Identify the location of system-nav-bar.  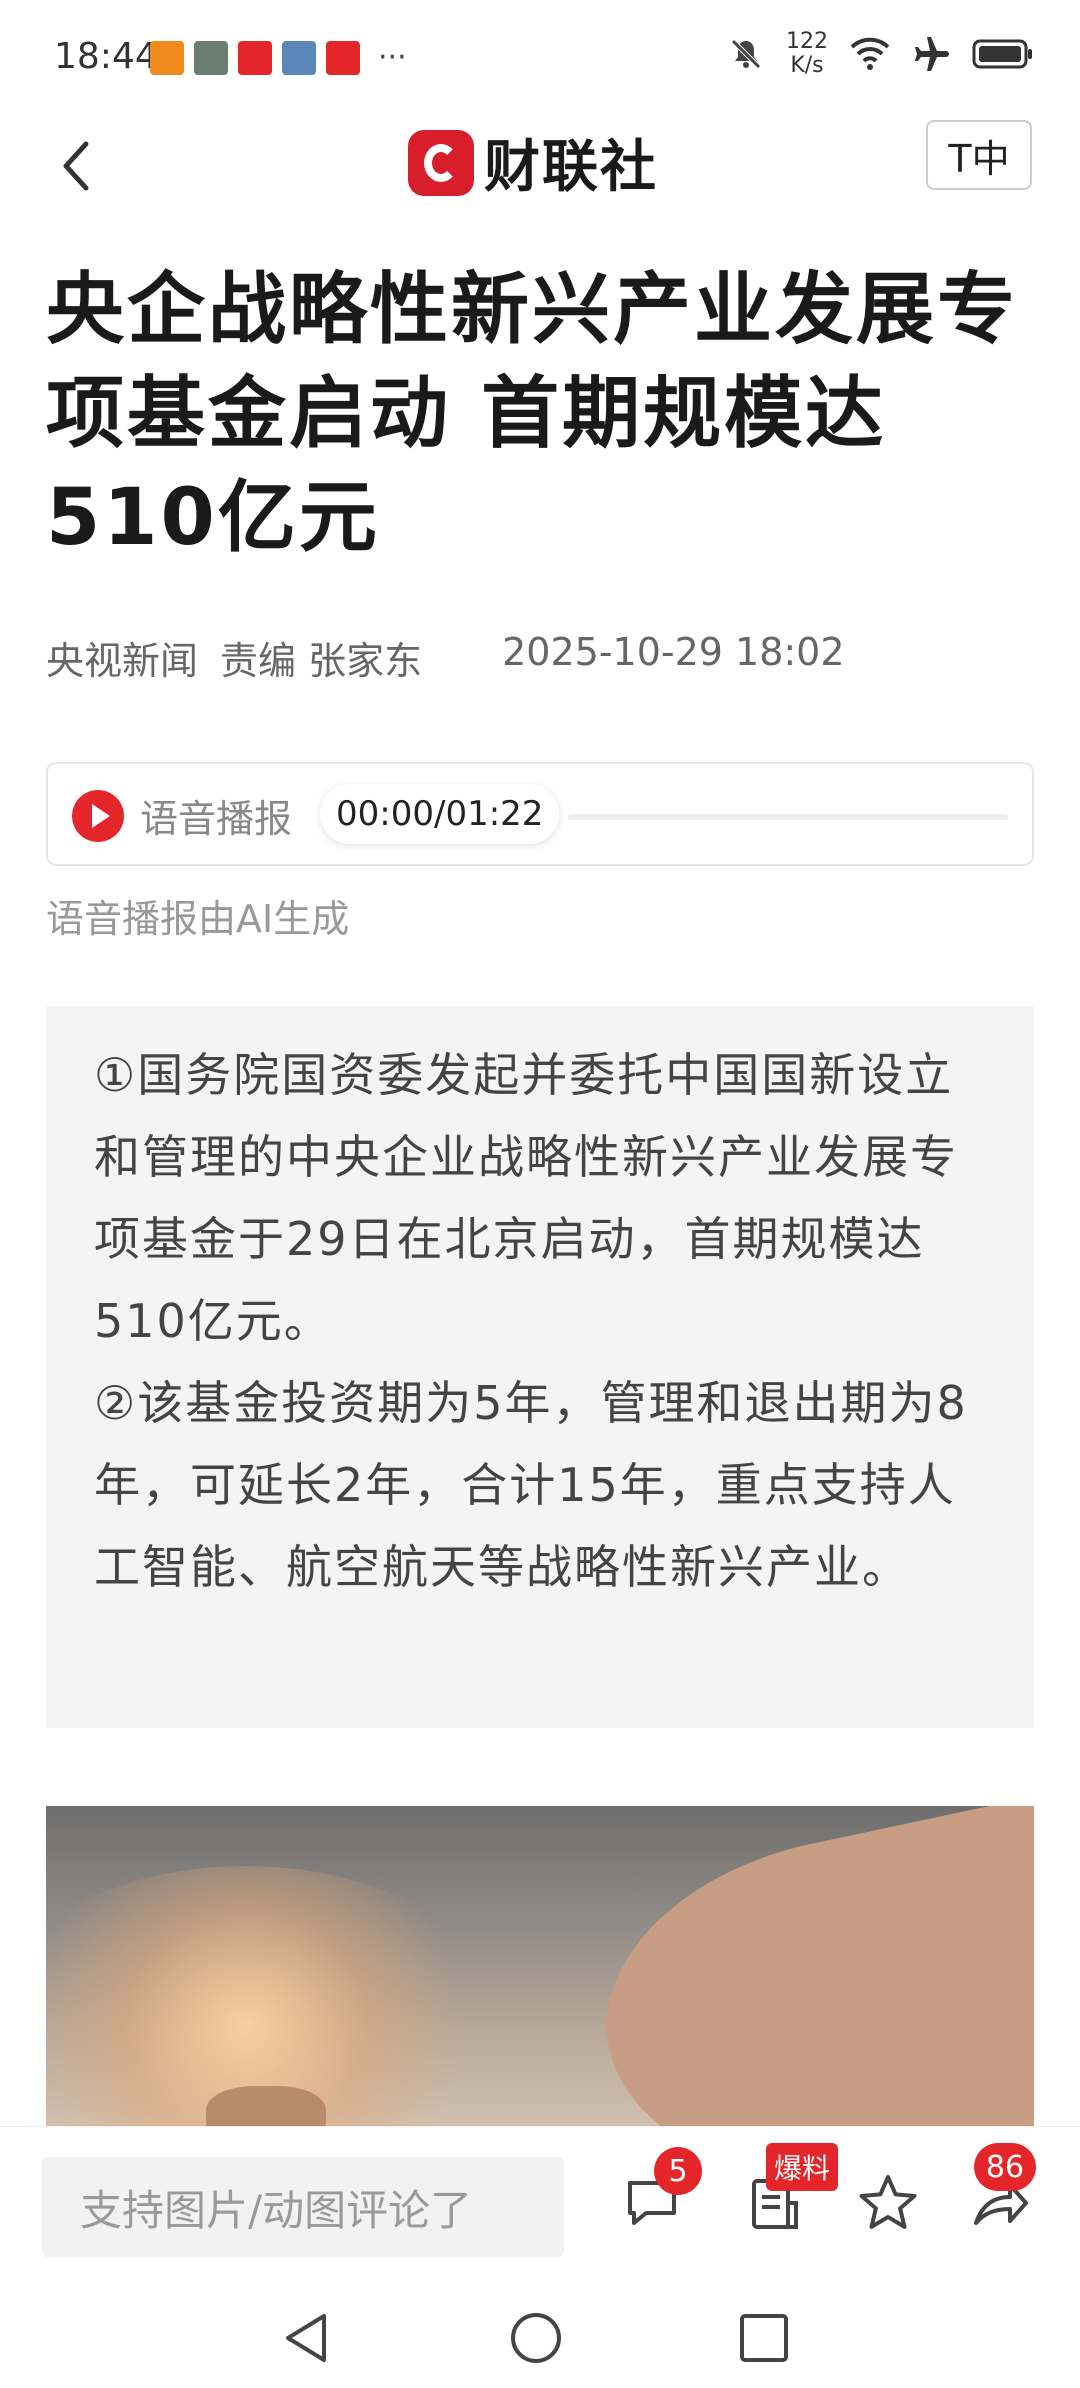
(540, 2337).